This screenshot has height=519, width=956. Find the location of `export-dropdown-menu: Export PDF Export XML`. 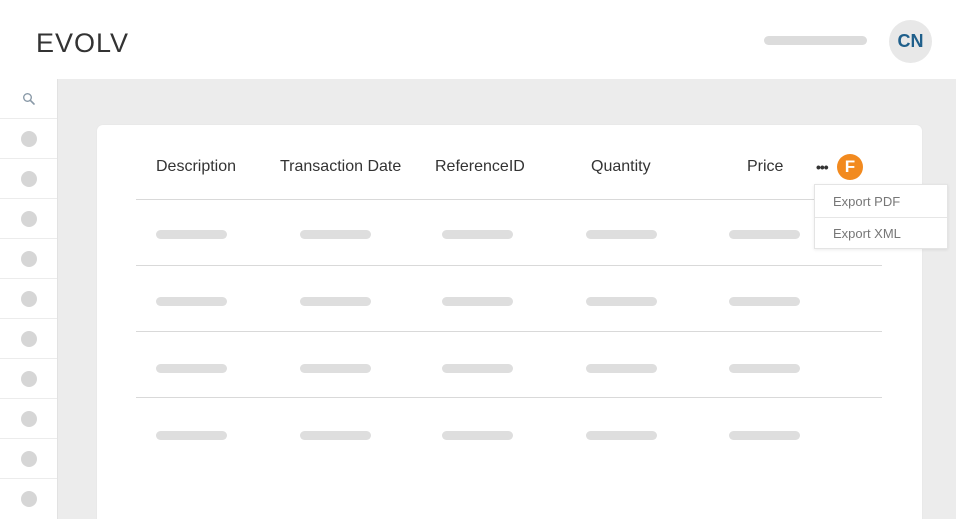

export-dropdown-menu: Export PDF Export XML is located at coordinates (881, 216).